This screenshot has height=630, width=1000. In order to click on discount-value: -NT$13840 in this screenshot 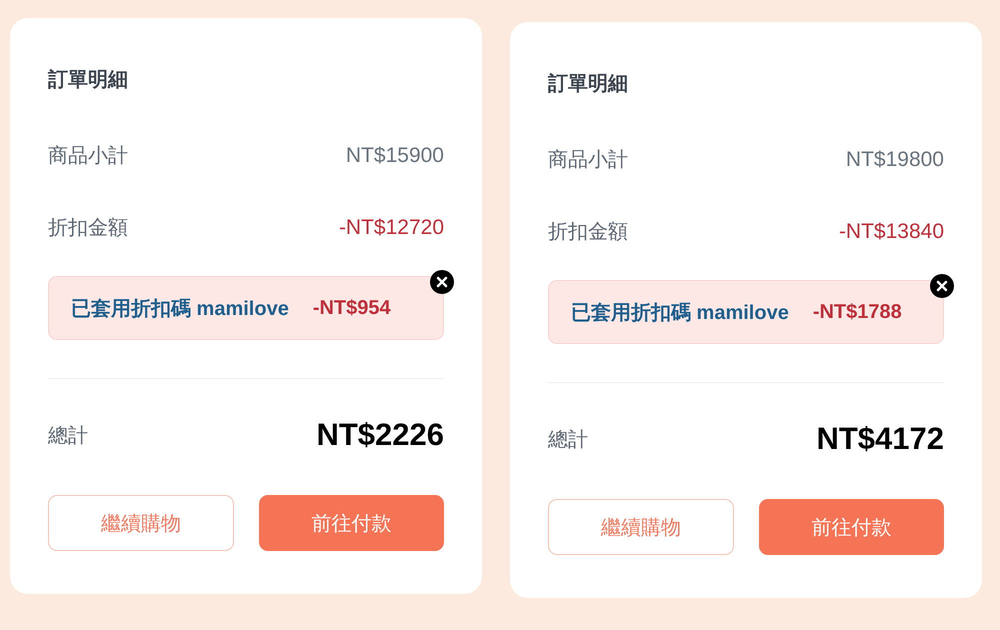, I will do `click(891, 232)`.